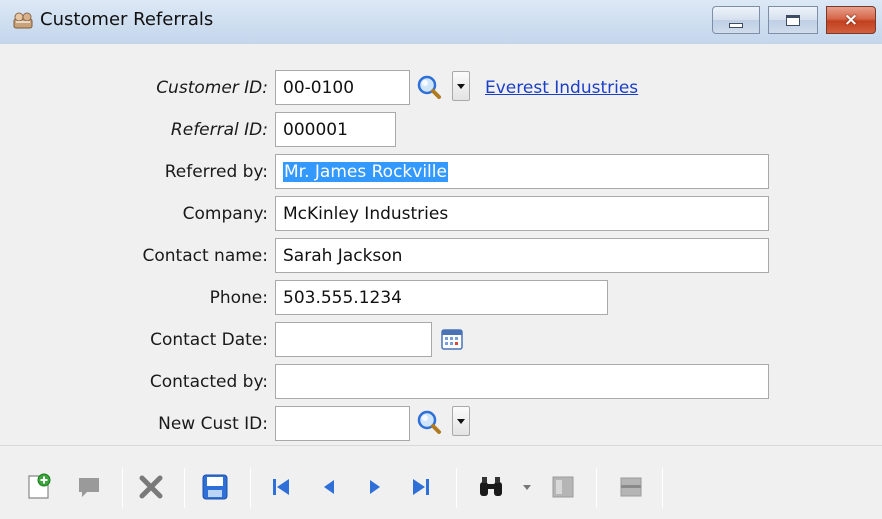 Image resolution: width=882 pixels, height=519 pixels. What do you see at coordinates (225, 214) in the screenshot?
I see `company-label: Company:` at bounding box center [225, 214].